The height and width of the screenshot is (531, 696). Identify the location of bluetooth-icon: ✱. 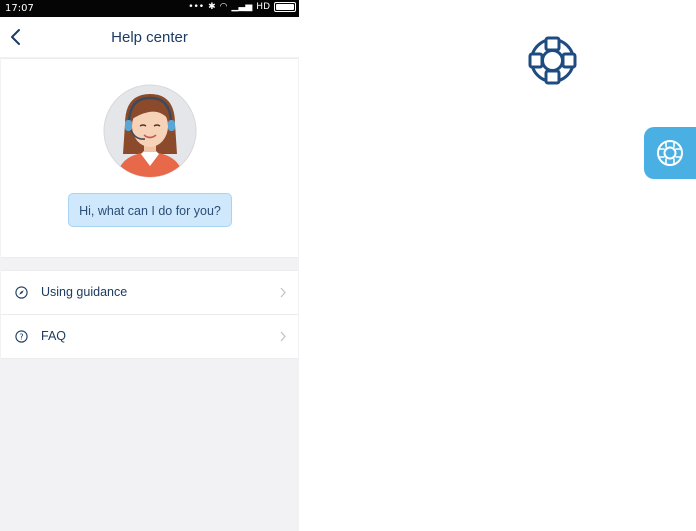
(212, 7).